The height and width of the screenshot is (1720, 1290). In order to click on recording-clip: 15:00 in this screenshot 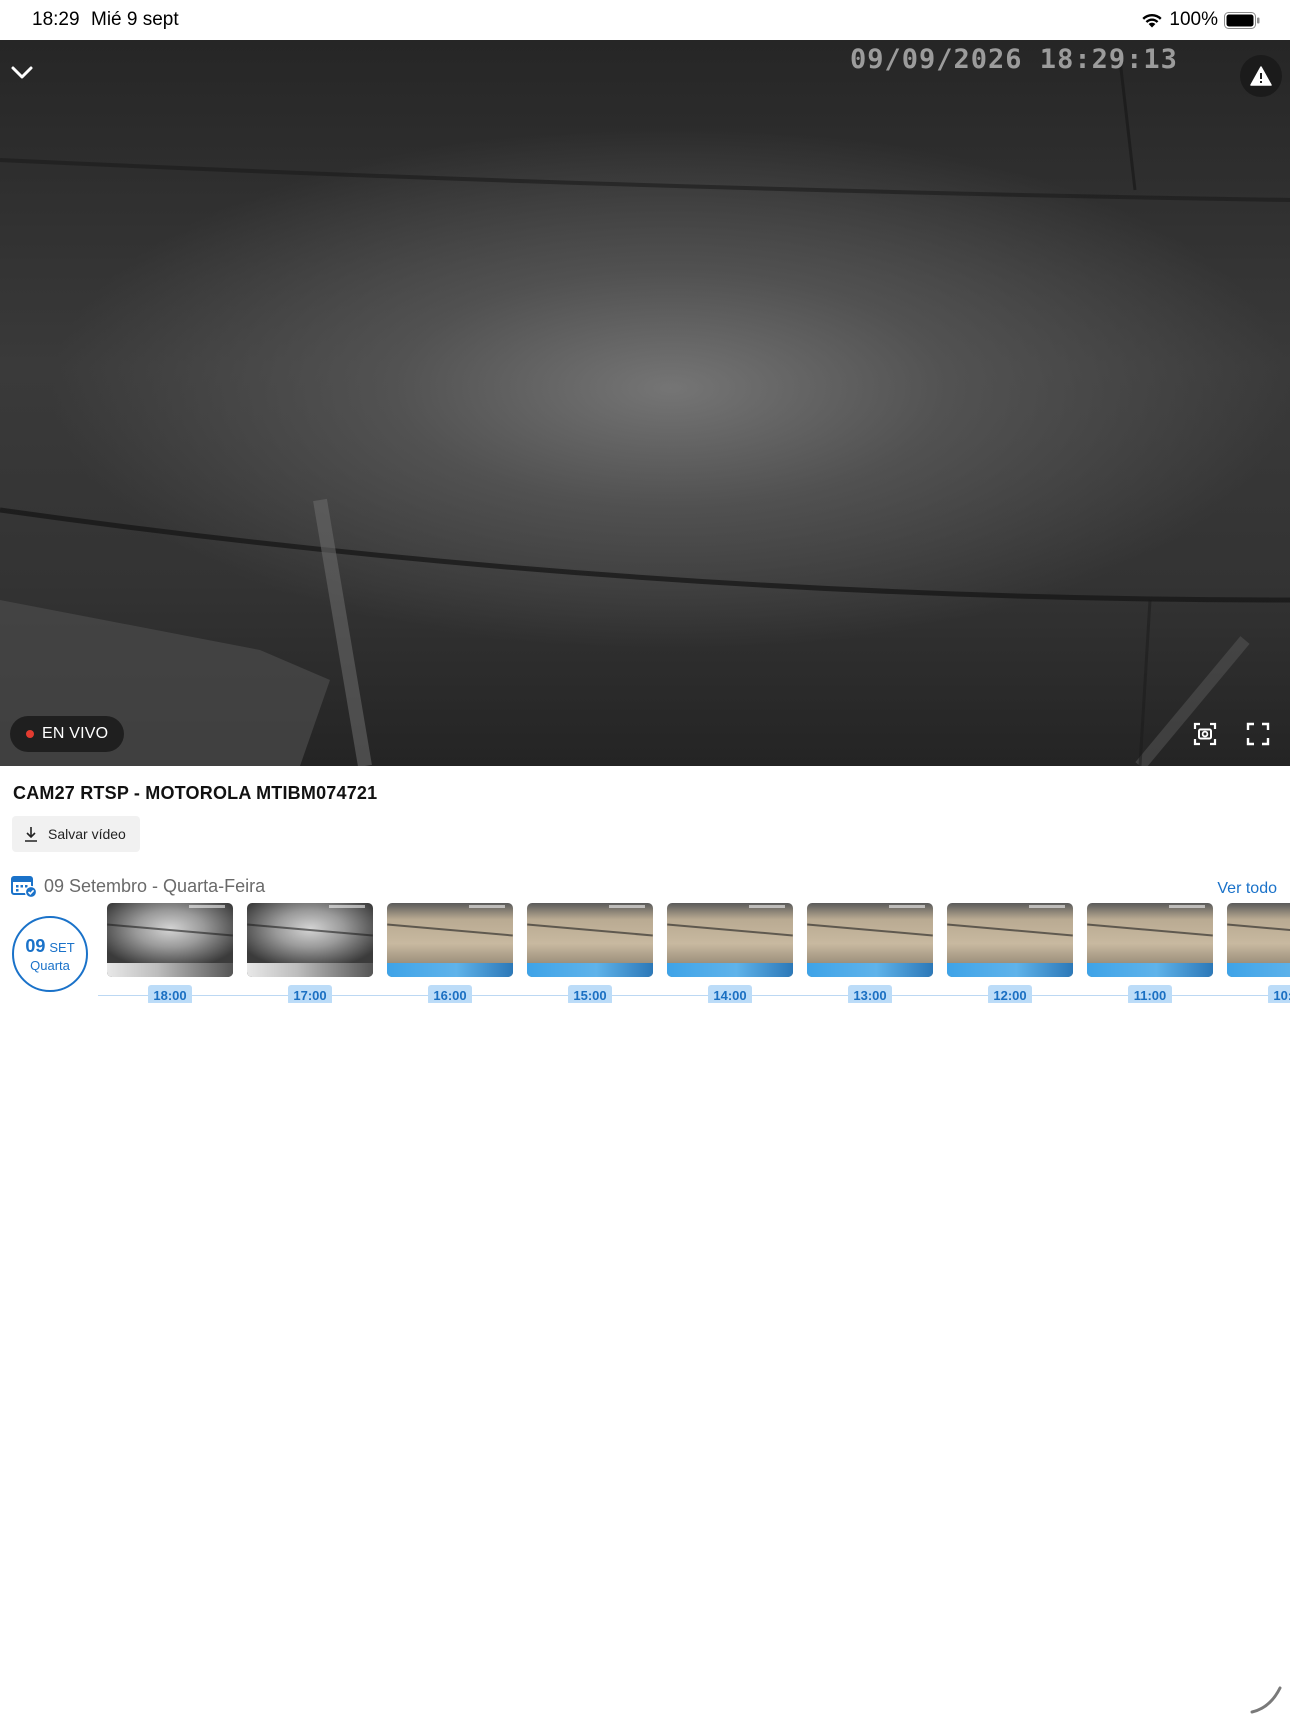, I will do `click(590, 953)`.